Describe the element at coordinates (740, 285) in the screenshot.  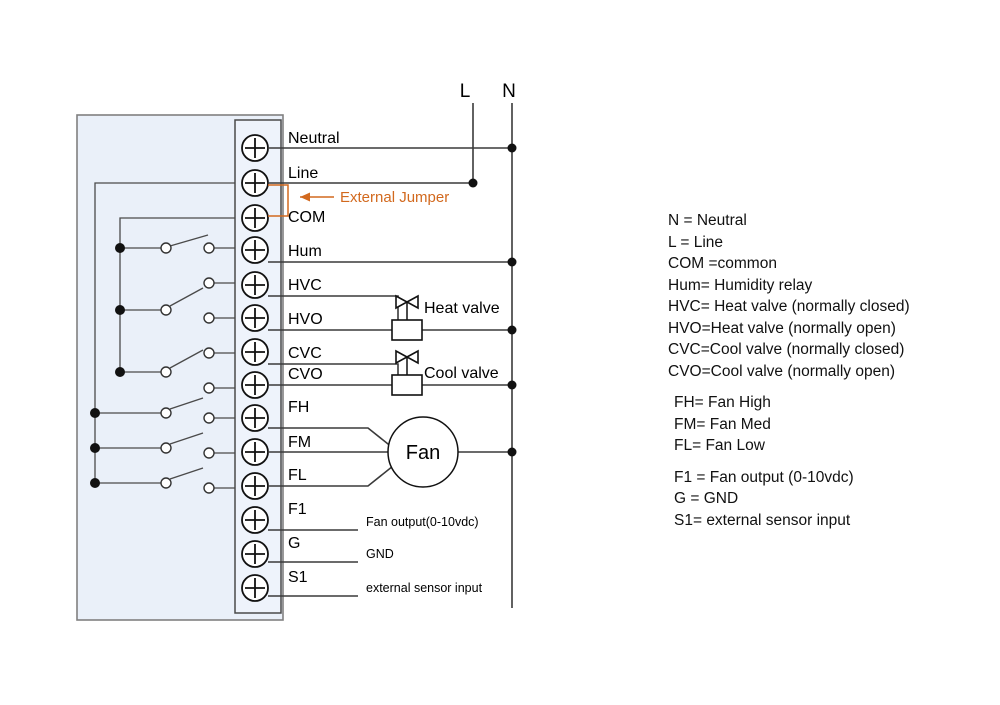
I see `legend-item-hum: Hum= Humidity relay` at that location.